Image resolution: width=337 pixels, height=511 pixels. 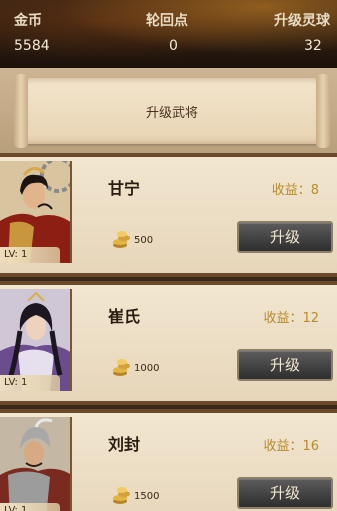 I want to click on cycle-points-value: 0, so click(x=173, y=46).